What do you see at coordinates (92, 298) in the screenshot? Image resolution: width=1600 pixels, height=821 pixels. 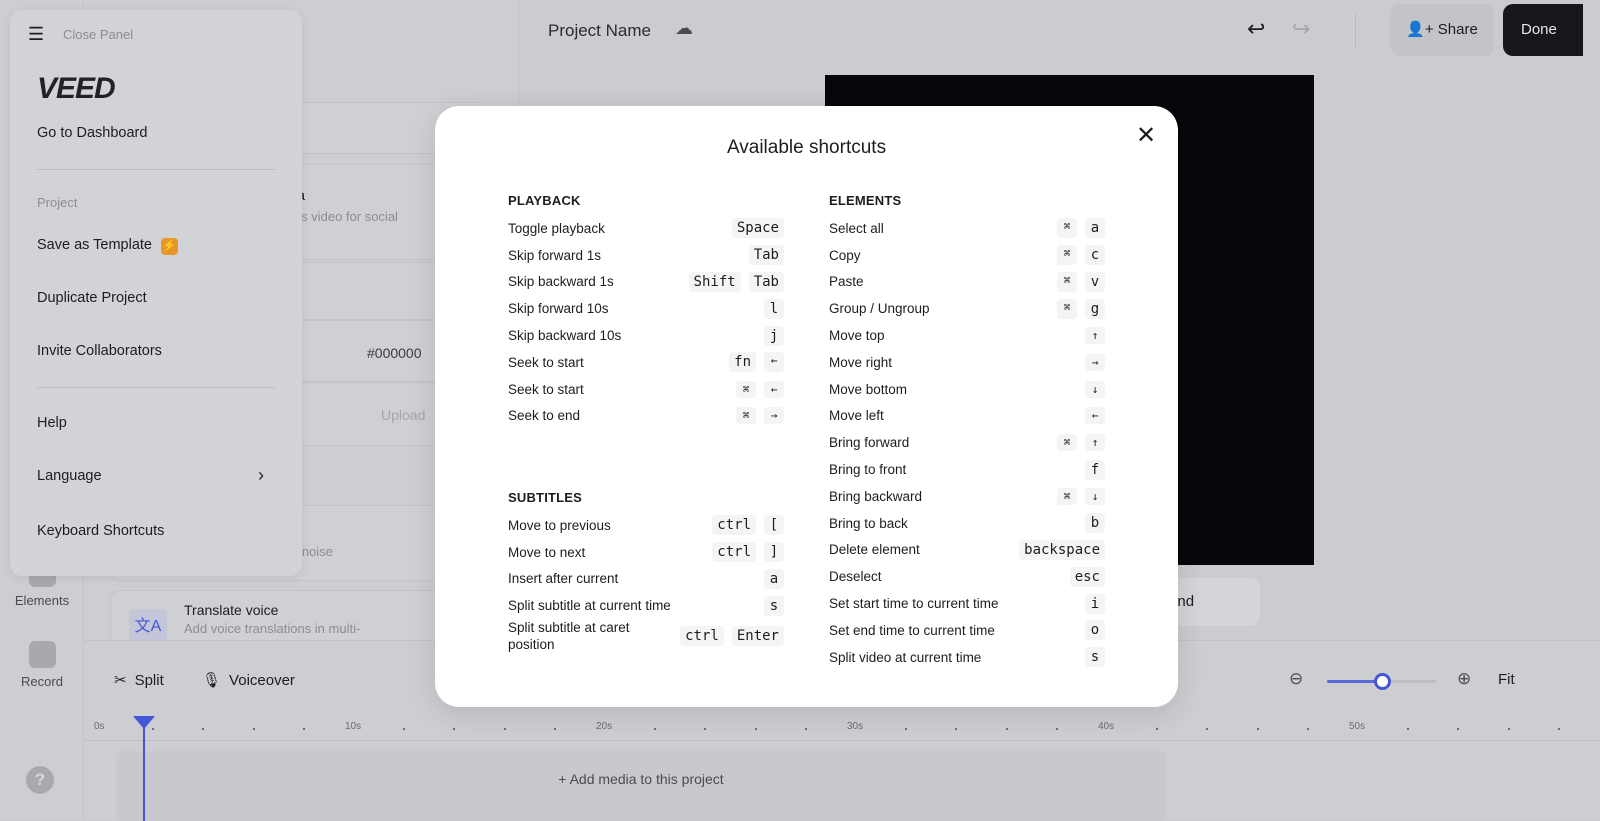 I see `menu-duplicate-project: Duplicate Project` at bounding box center [92, 298].